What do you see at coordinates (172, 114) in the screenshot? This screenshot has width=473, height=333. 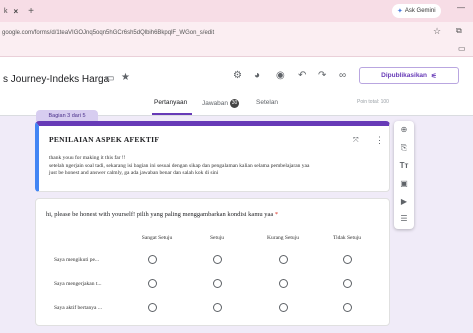 I see `active-tab-indicator` at bounding box center [172, 114].